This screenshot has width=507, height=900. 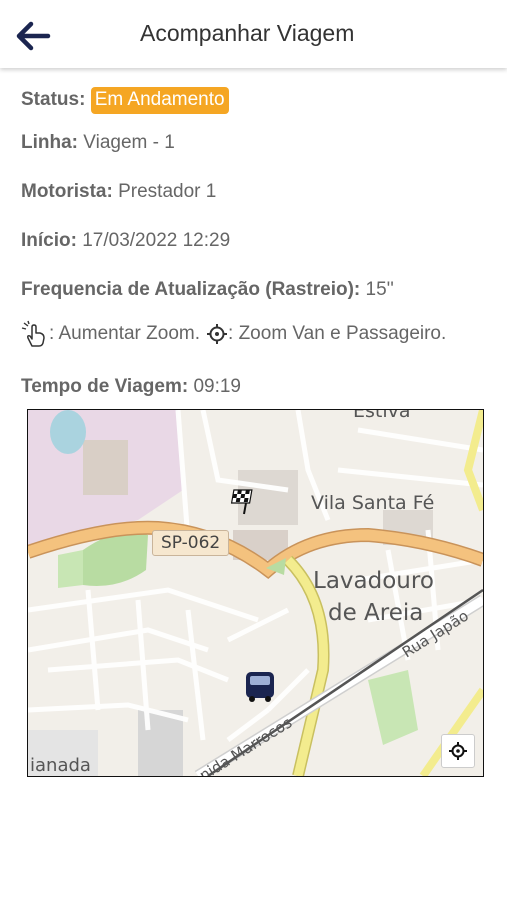 I want to click on linha-label: Linha:, so click(x=49, y=142).